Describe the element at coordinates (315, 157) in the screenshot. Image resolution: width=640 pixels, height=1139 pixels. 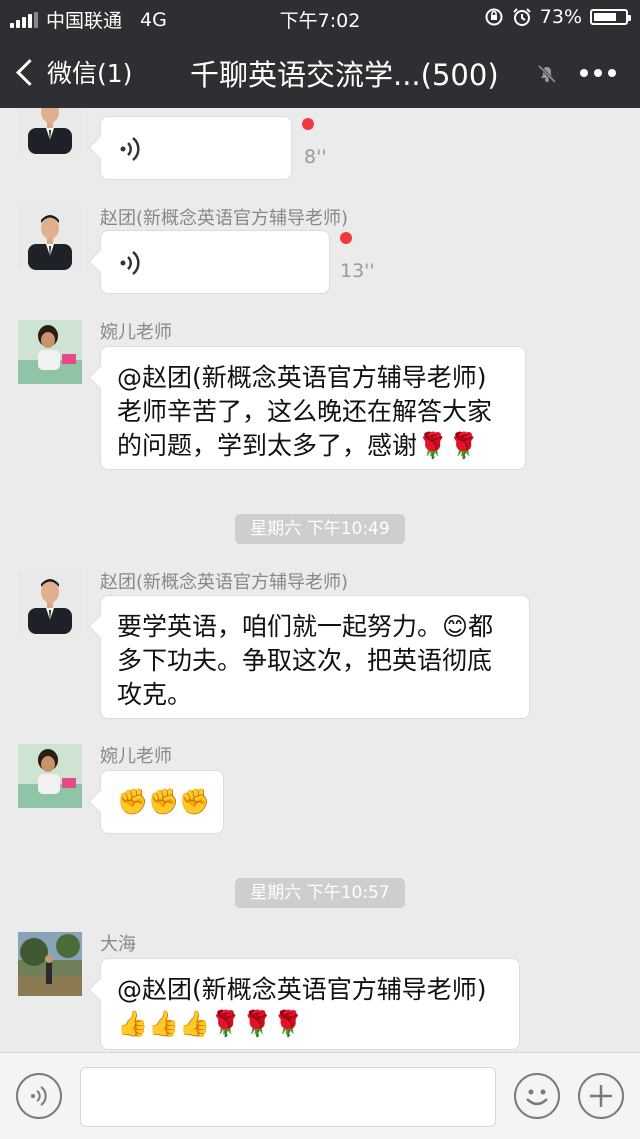
I see `voice-duration: 8''` at that location.